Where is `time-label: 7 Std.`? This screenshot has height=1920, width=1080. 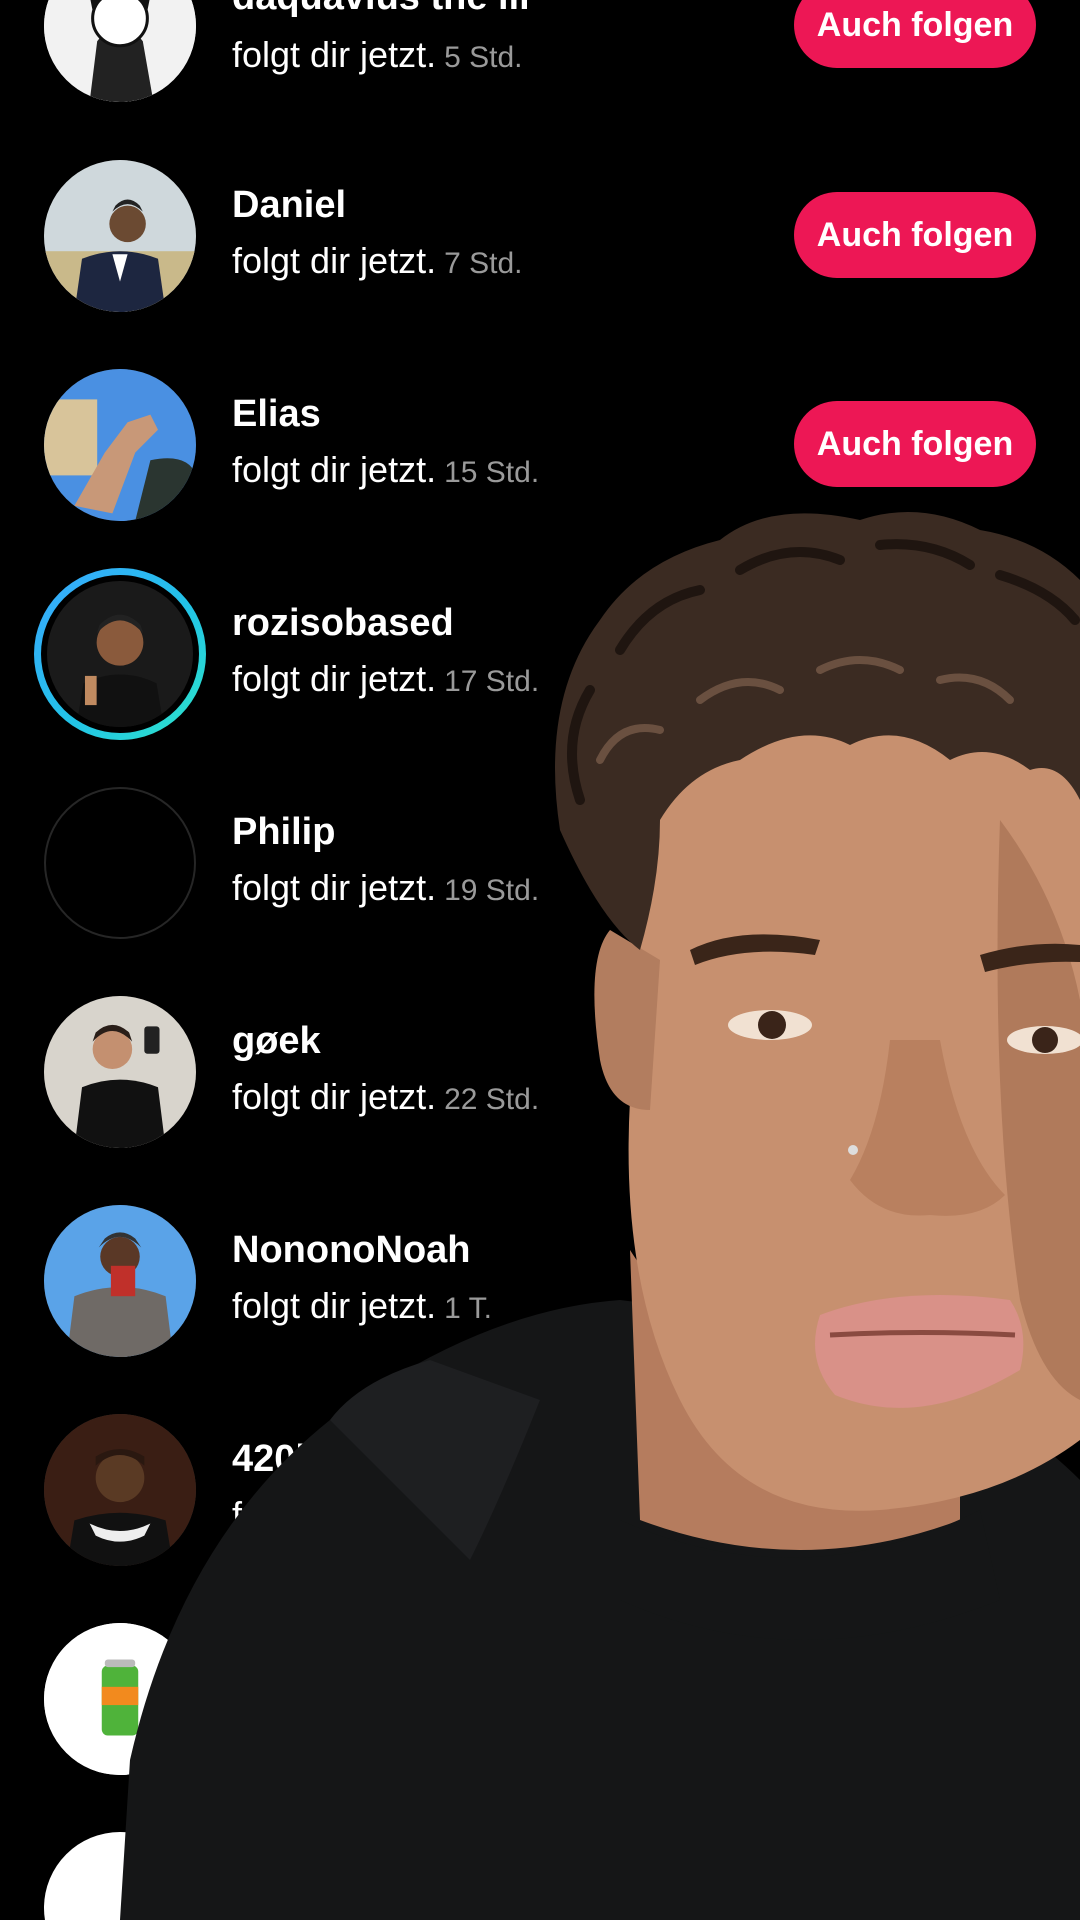
time-label: 7 Std. is located at coordinates (483, 263).